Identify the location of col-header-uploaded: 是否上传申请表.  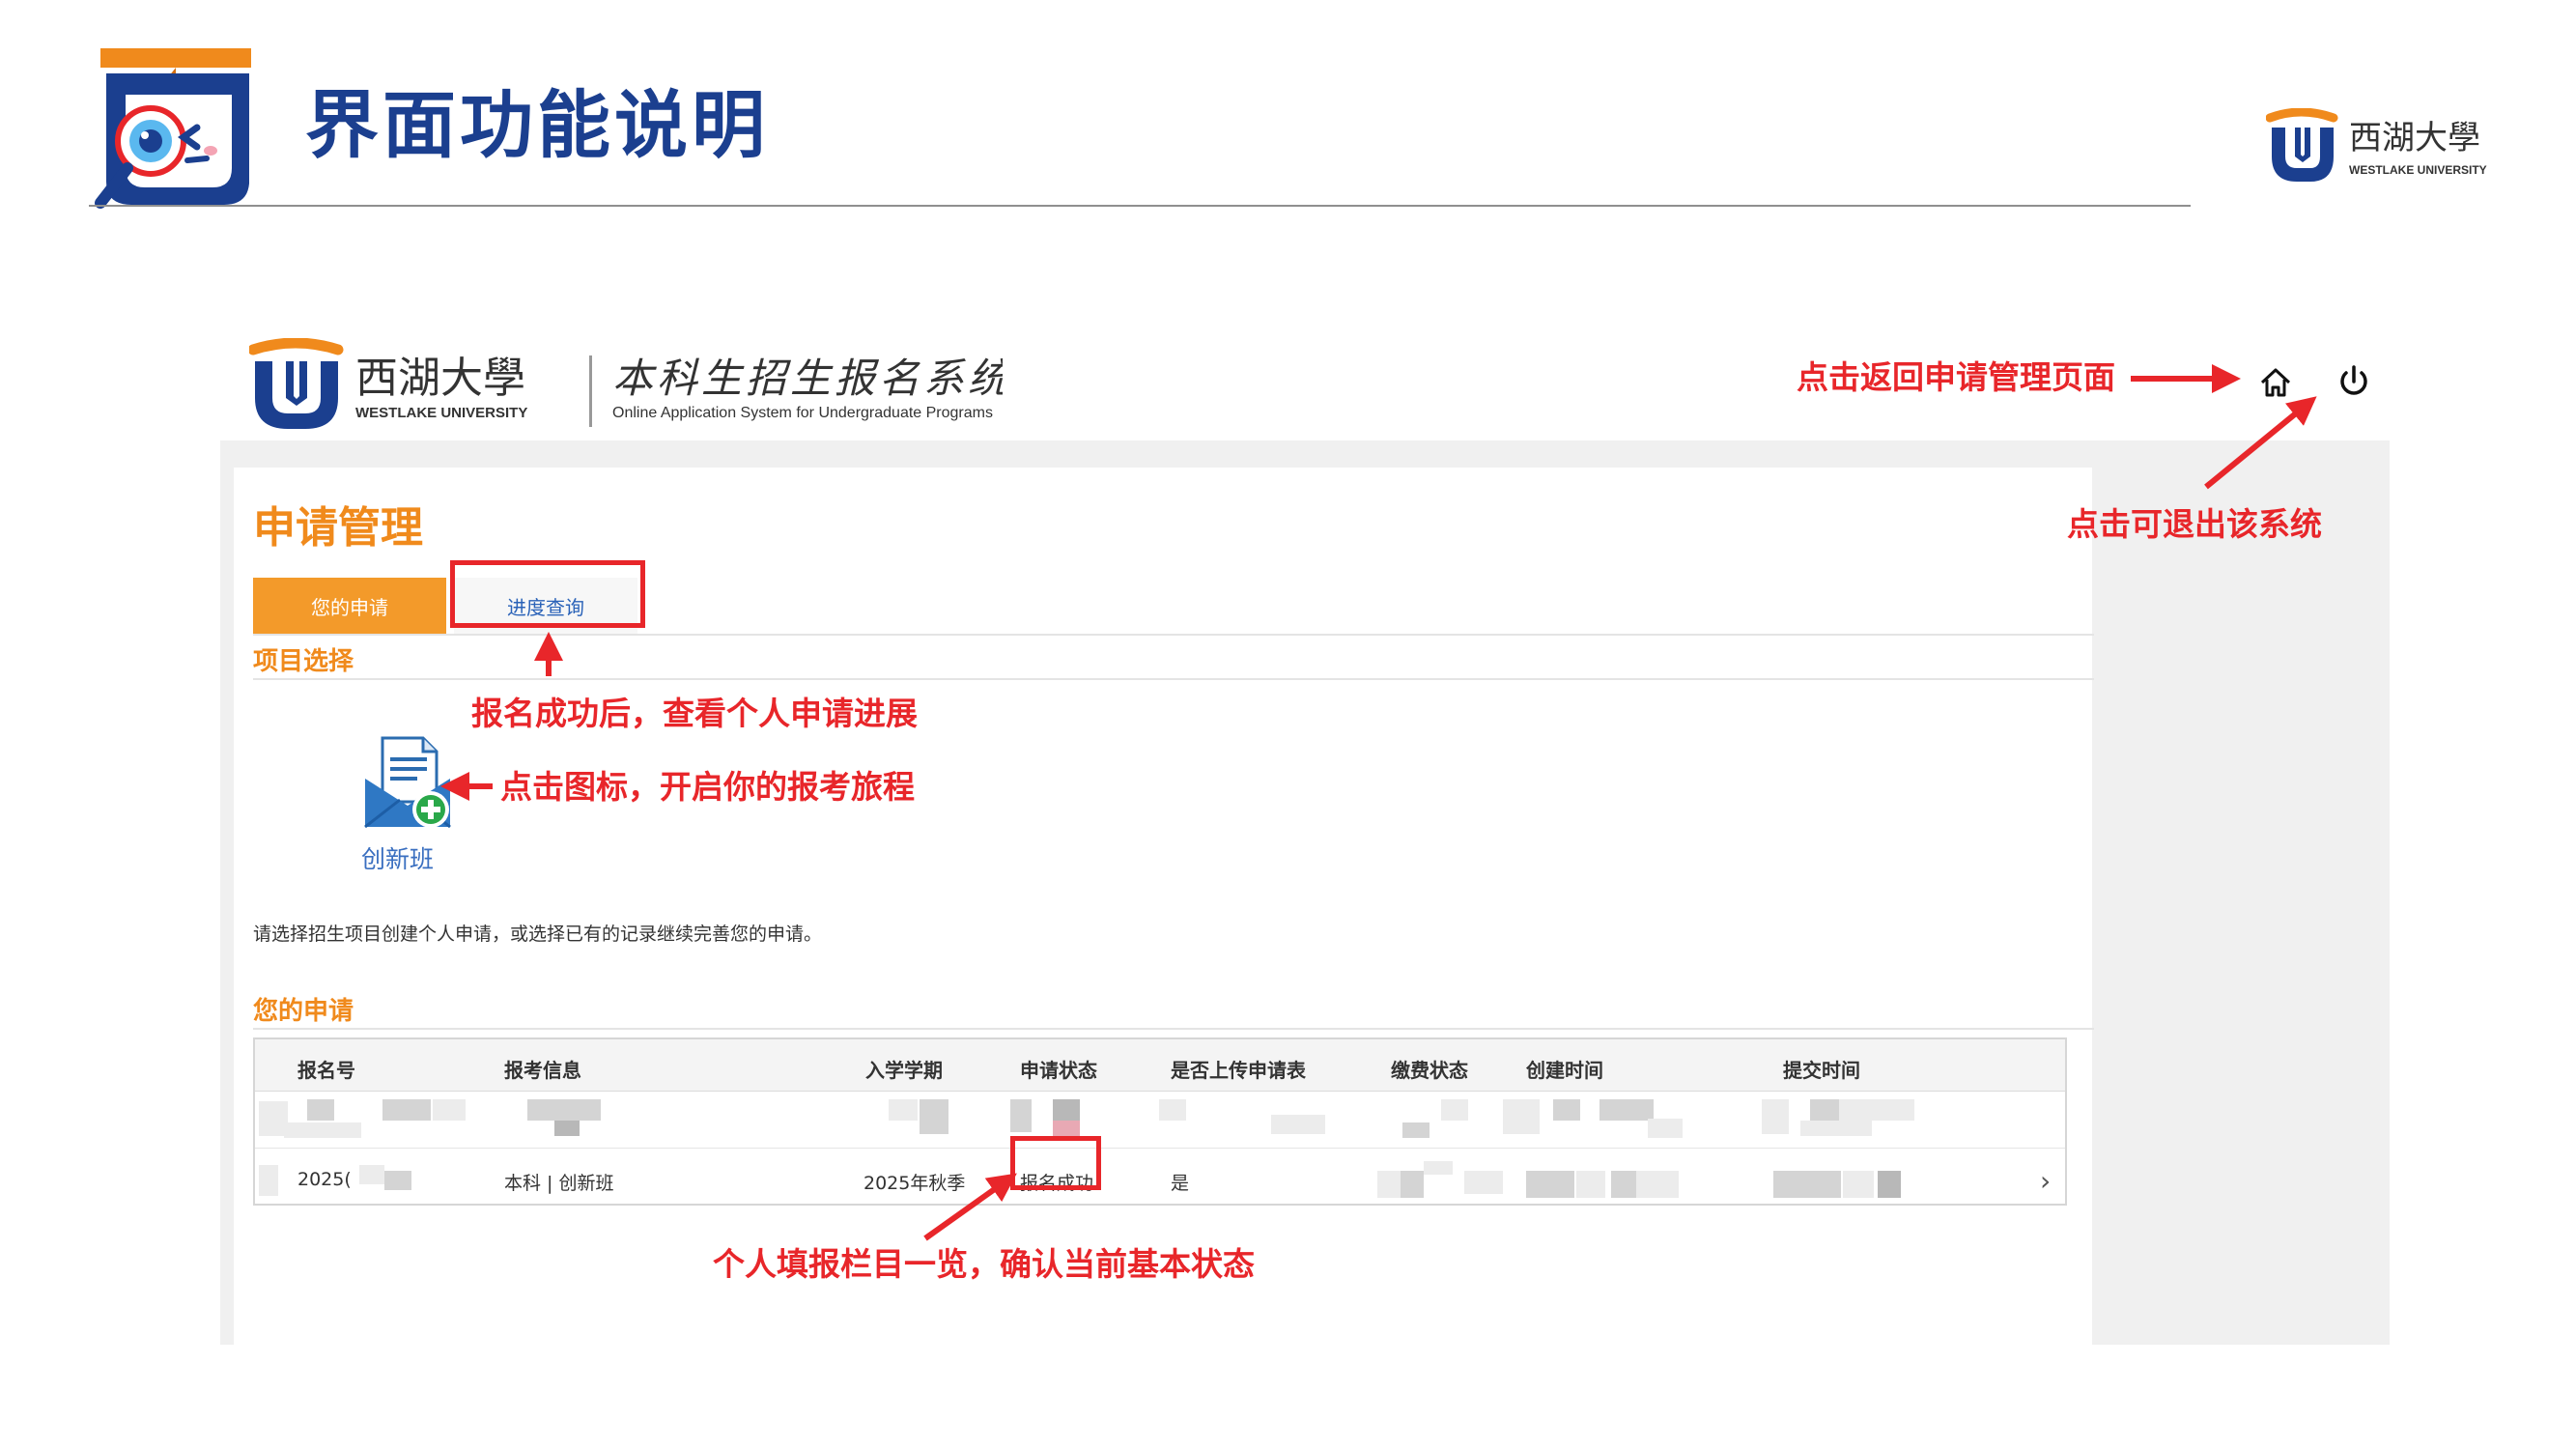
(1238, 1070).